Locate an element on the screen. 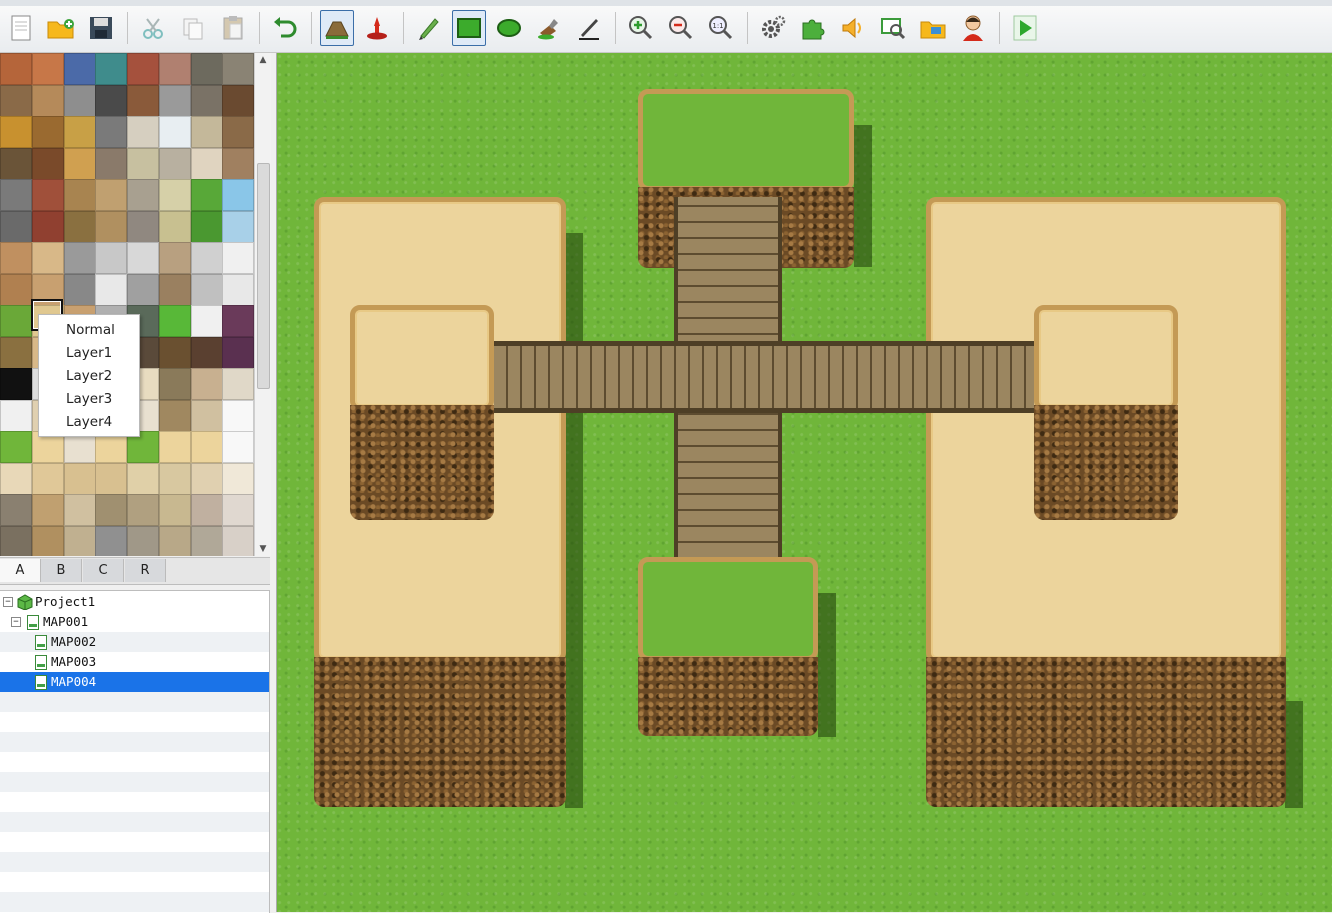  pencil-icon is located at coordinates (429, 28).